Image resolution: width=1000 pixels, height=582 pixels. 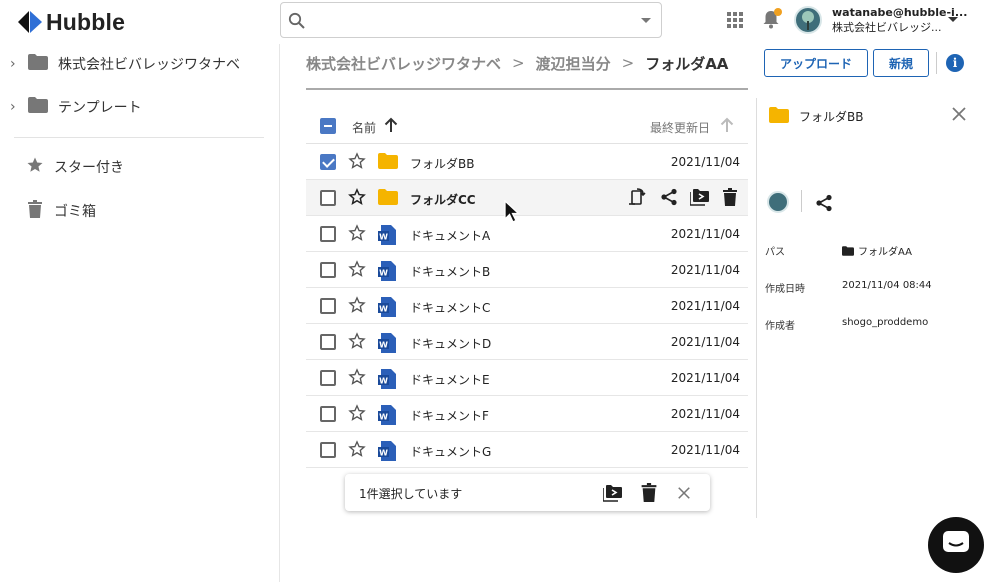 I want to click on row-actions, so click(x=683, y=199).